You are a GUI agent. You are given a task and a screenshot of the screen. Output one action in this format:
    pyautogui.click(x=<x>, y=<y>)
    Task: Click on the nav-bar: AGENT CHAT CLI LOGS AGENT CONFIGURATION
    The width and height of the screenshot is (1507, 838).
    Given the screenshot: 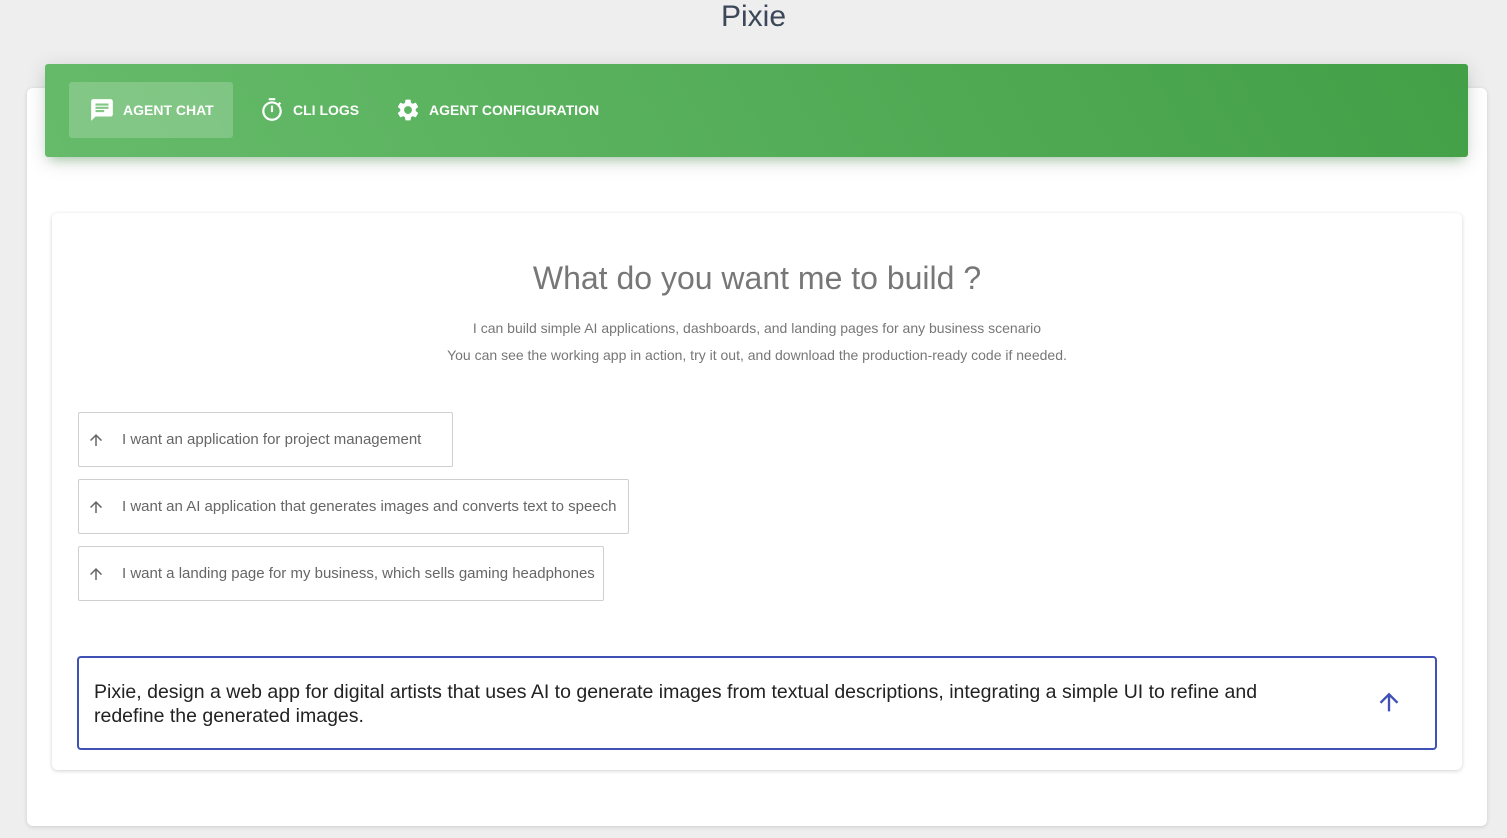 What is the action you would take?
    pyautogui.click(x=756, y=110)
    